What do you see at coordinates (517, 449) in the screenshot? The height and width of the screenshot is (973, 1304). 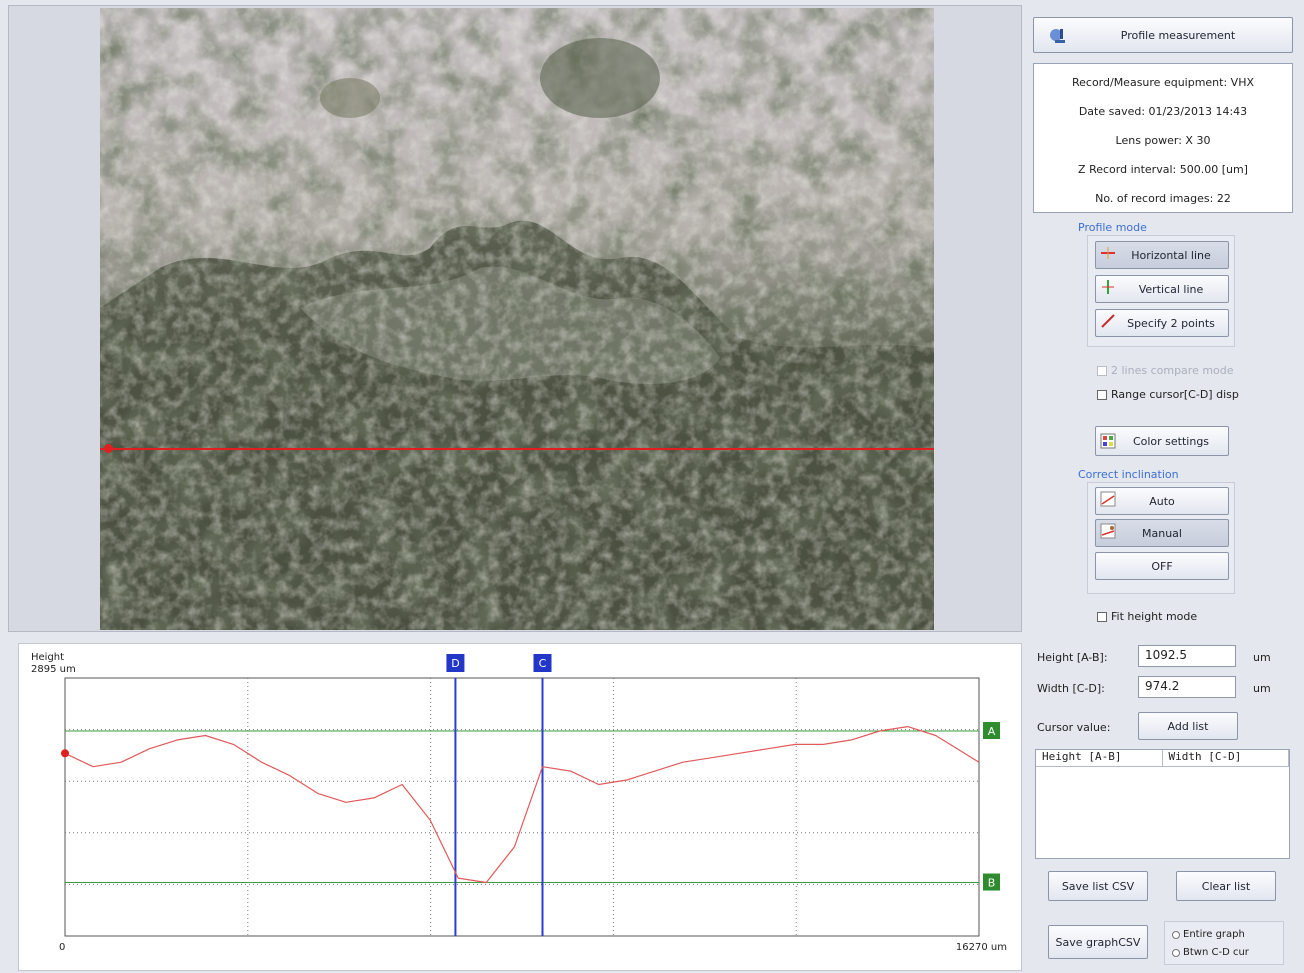 I see `profile-line` at bounding box center [517, 449].